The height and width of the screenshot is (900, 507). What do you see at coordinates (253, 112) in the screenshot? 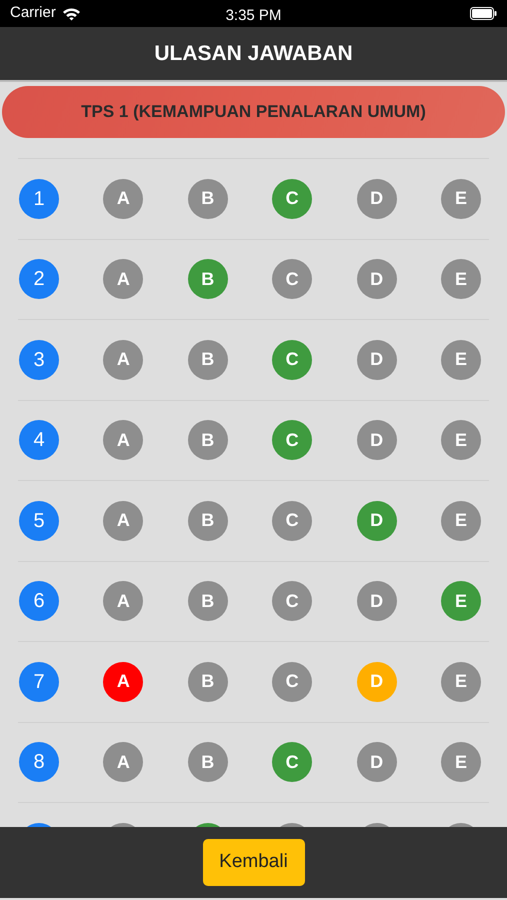
I see `section-banner: TPS 1 (KEMAMPUAN PENALARAN UMUM)` at bounding box center [253, 112].